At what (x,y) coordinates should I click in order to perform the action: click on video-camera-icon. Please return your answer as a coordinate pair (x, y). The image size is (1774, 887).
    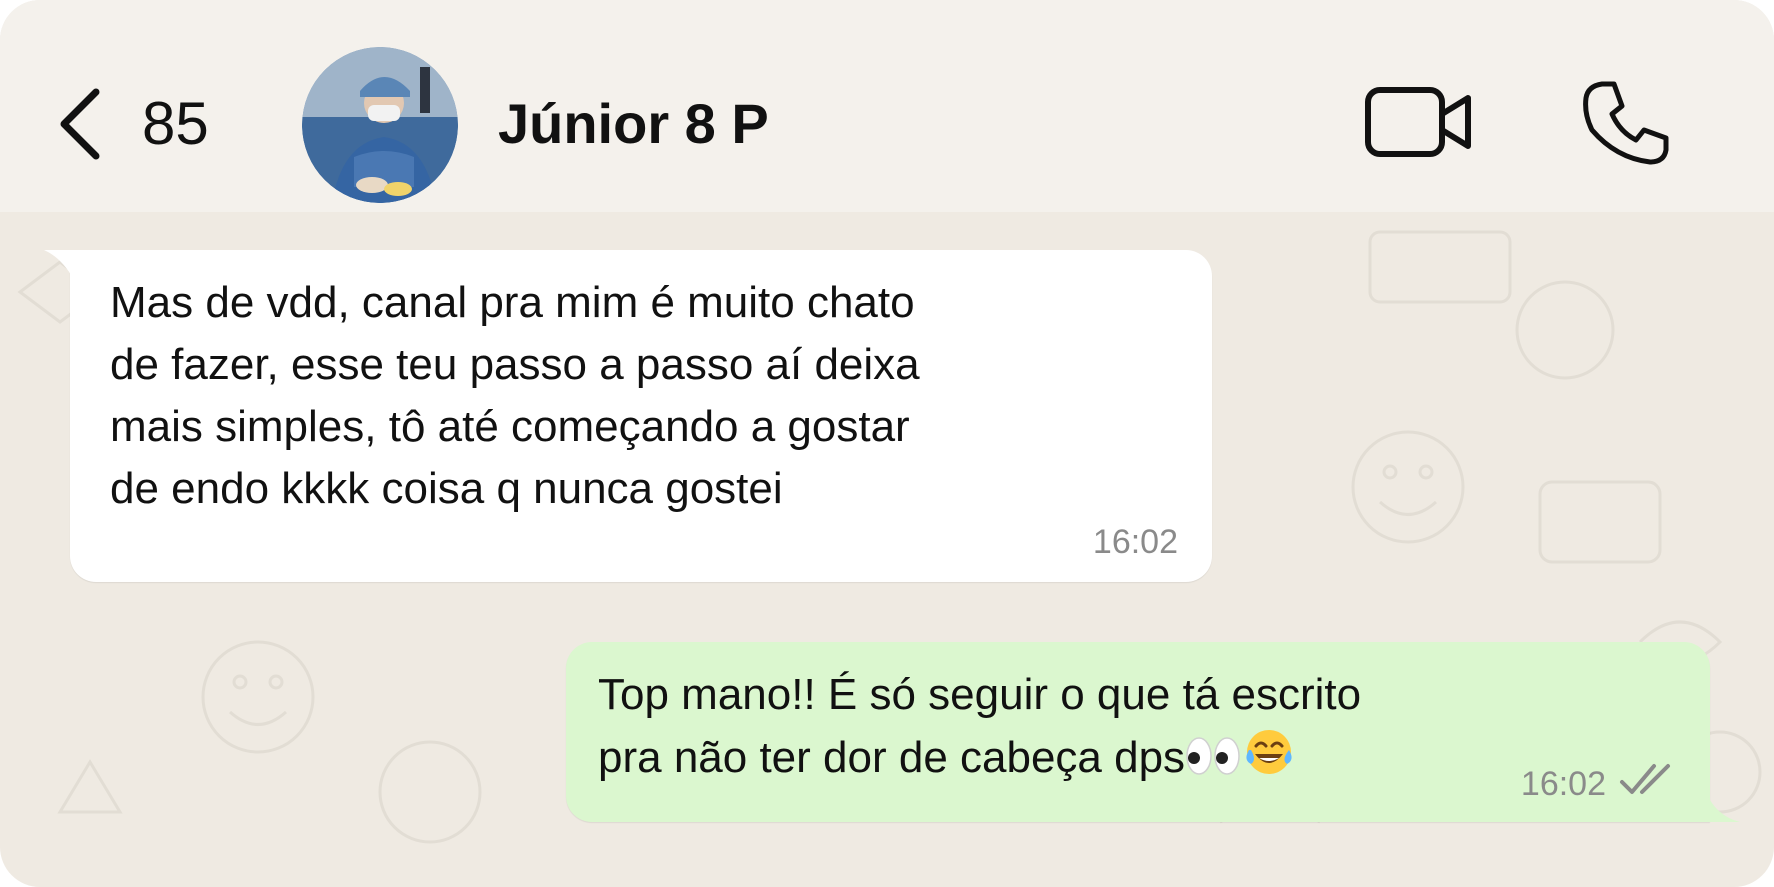
    Looking at the image, I should click on (1419, 122).